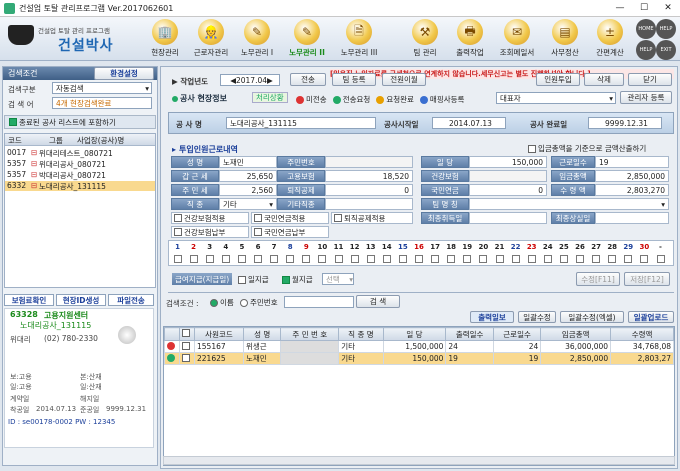 The height and width of the screenshot is (471, 680). Describe the element at coordinates (250, 80) in the screenshot. I see `work-year-picker: ◀ 2017.04 ▶` at that location.